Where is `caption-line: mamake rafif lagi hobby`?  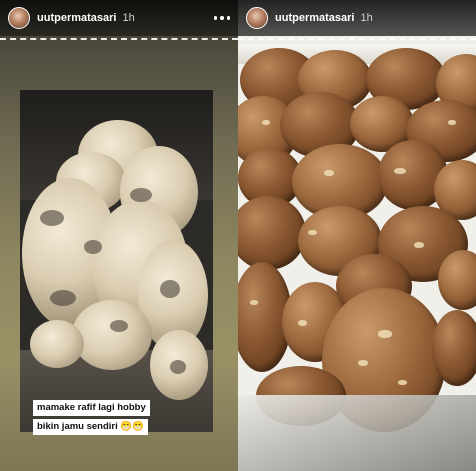 caption-line: mamake rafif lagi hobby is located at coordinates (91, 408).